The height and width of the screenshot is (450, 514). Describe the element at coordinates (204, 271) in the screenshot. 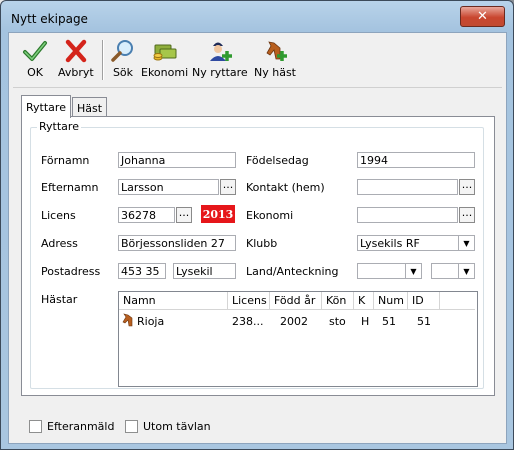

I see `ort-field: Lysekil` at that location.